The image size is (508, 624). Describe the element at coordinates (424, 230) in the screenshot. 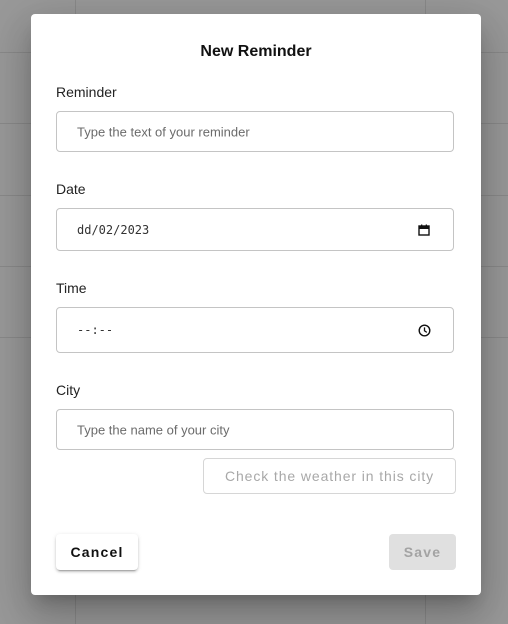

I see `calendar-icon` at that location.